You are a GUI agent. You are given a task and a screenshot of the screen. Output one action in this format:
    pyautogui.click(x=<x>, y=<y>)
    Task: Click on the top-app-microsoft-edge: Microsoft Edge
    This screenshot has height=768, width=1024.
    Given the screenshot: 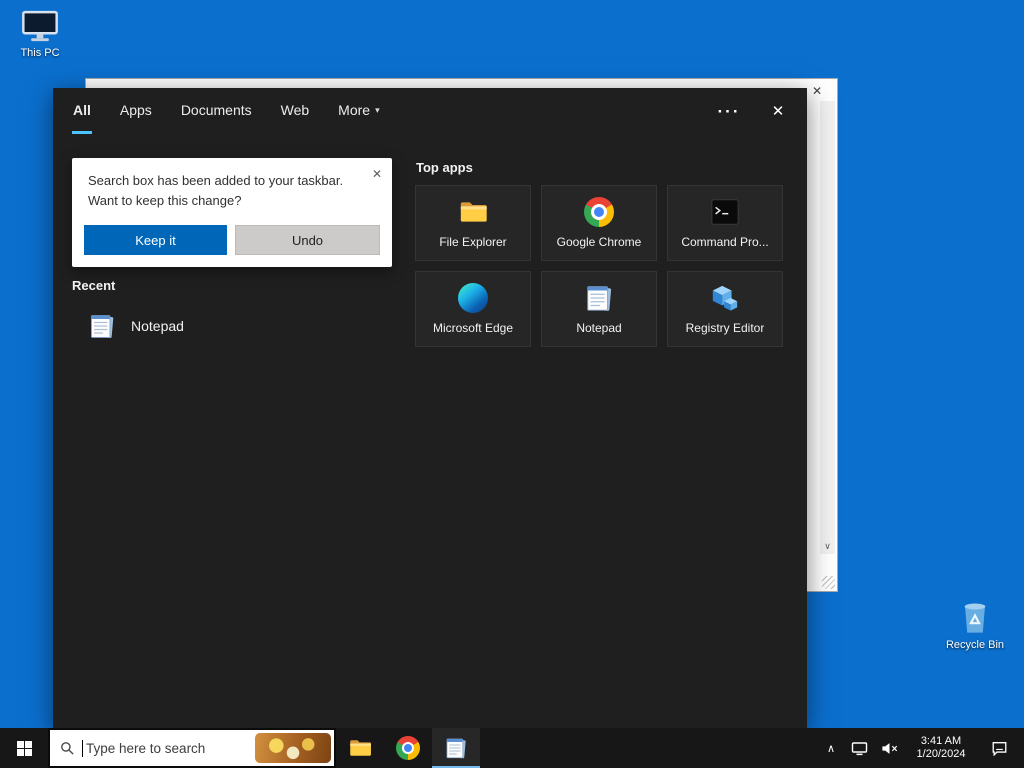 What is the action you would take?
    pyautogui.click(x=473, y=309)
    